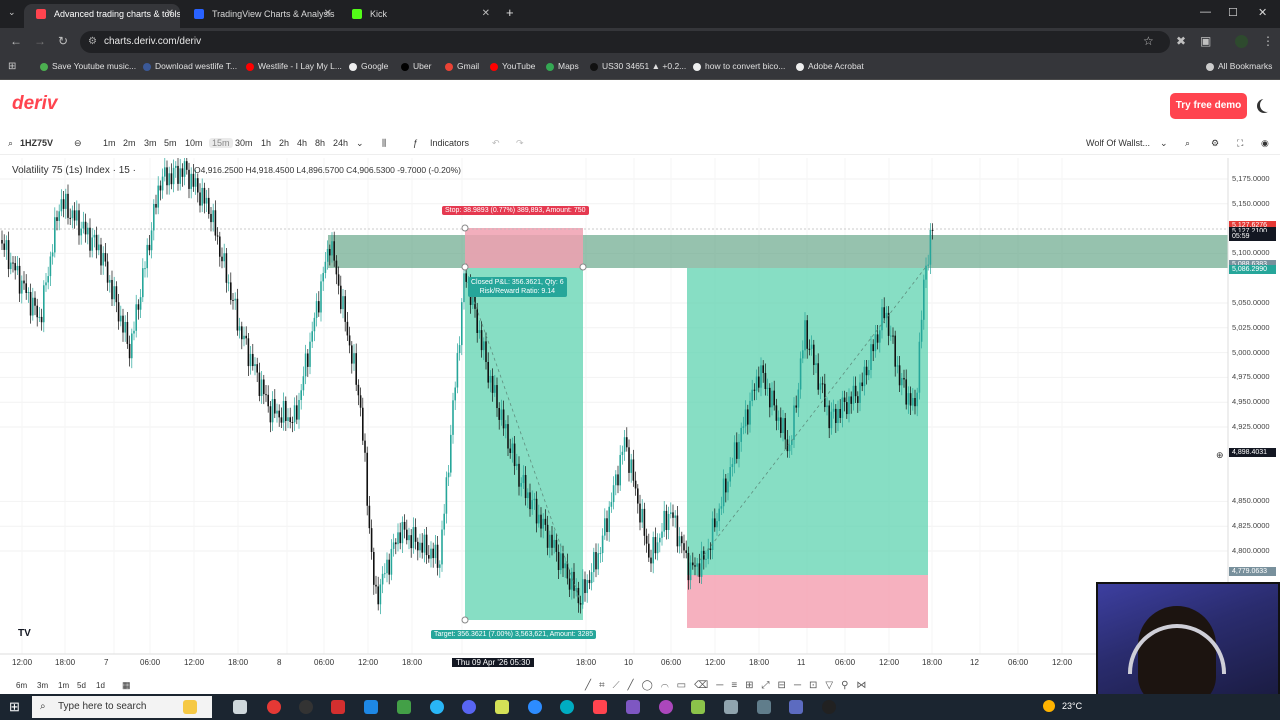 The width and height of the screenshot is (1280, 720). Describe the element at coordinates (535, 707) in the screenshot. I see `zoom-icon` at that location.